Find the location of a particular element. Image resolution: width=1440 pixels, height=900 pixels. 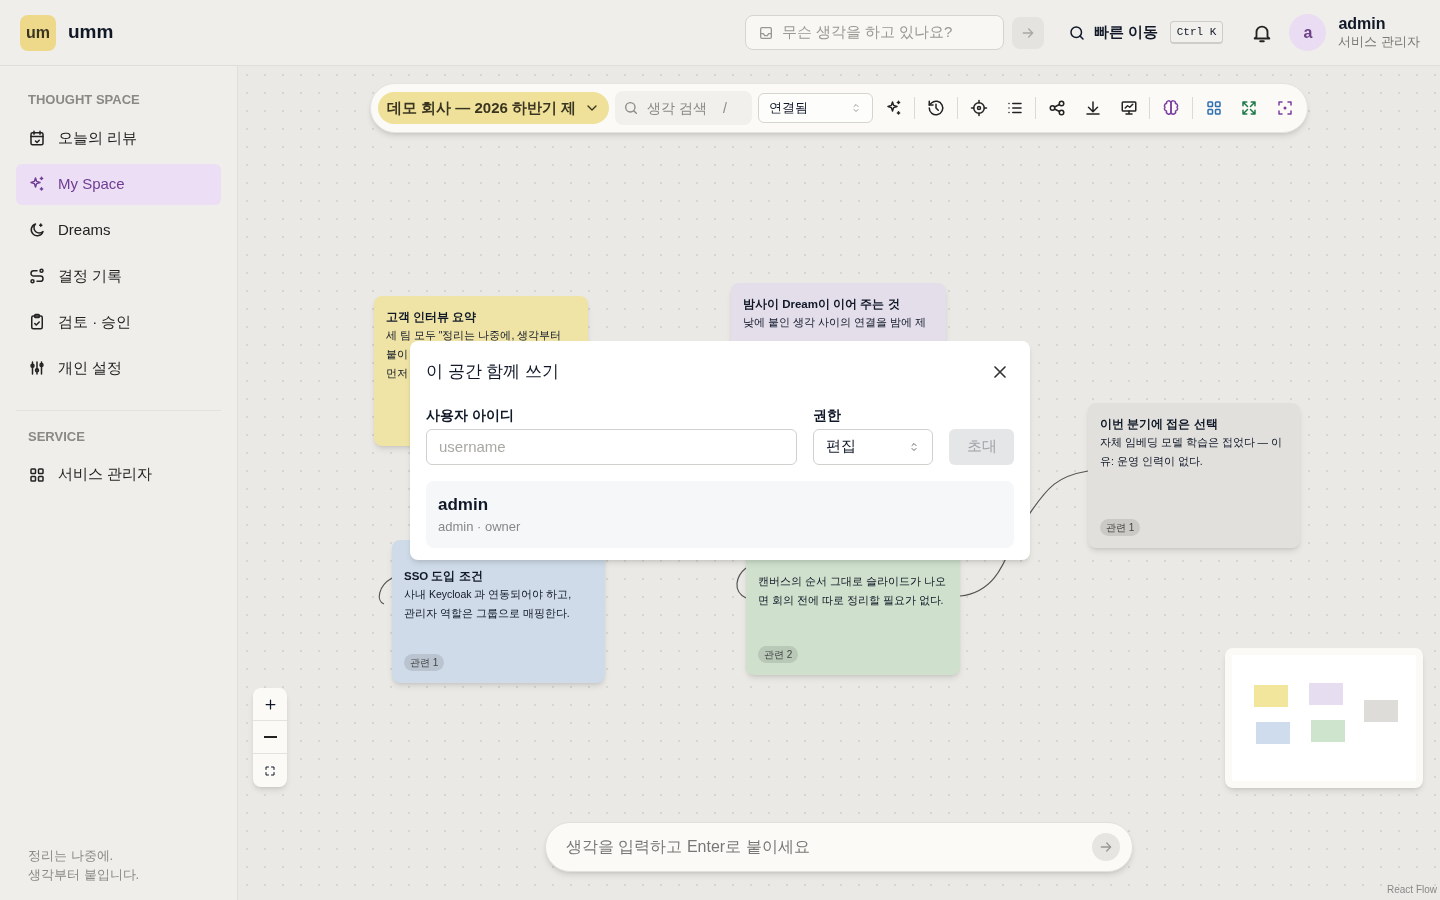

sidebar-item: 검토 · 승인 is located at coordinates (118, 322).